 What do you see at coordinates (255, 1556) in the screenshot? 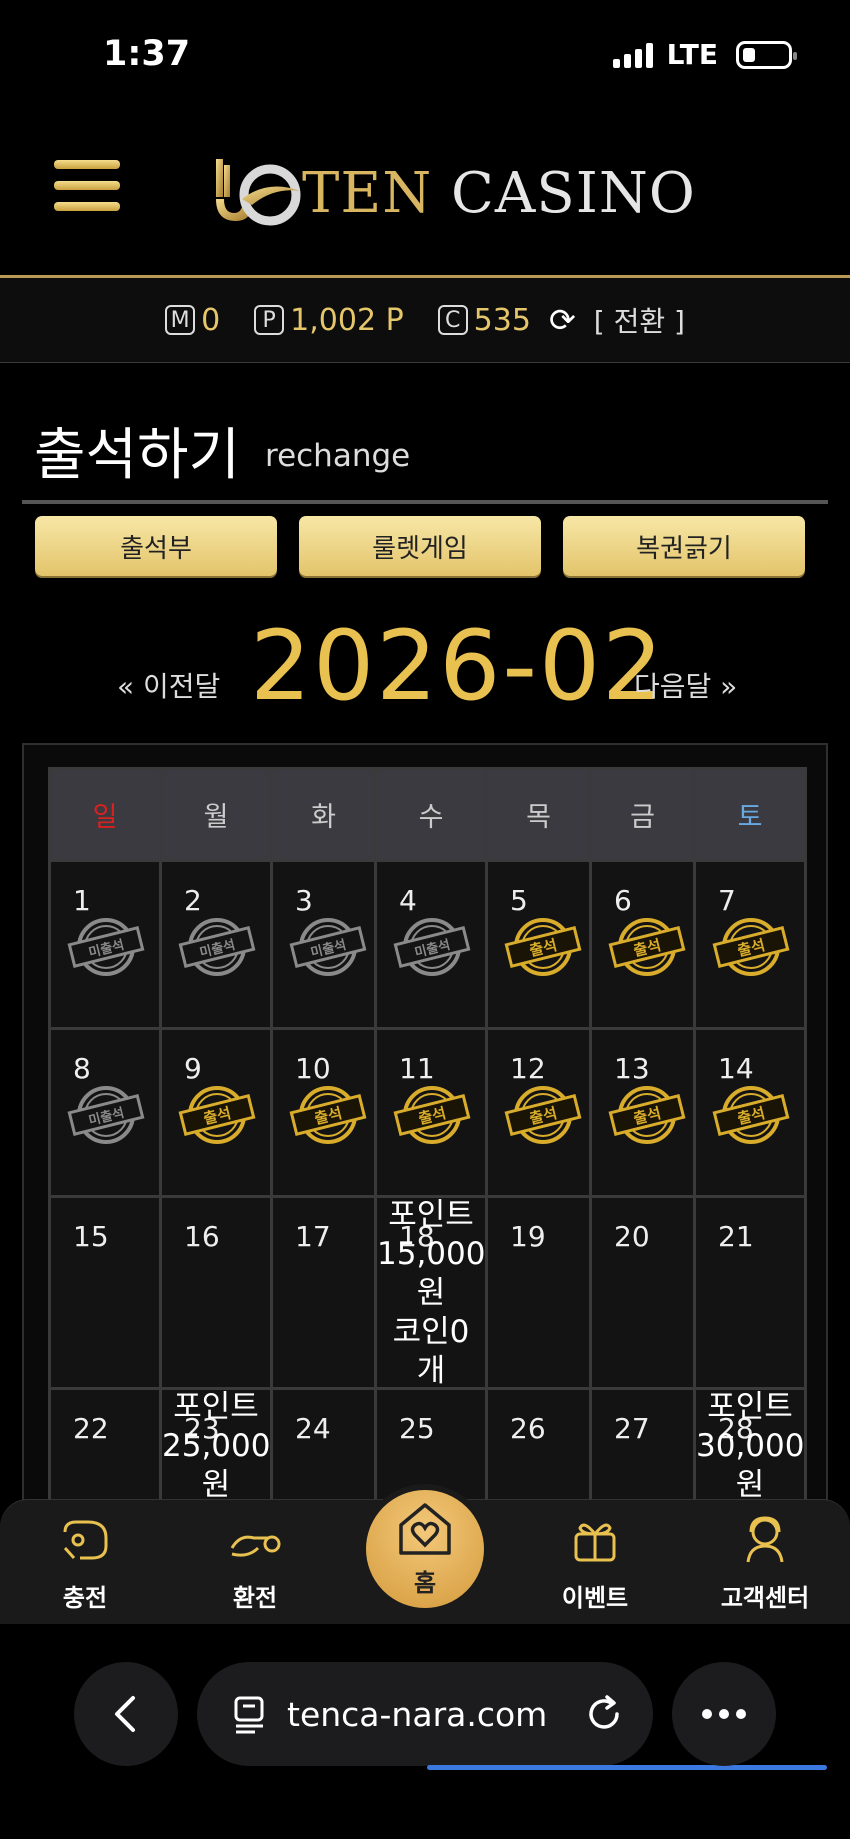
I see `nav-exchange: 환전` at bounding box center [255, 1556].